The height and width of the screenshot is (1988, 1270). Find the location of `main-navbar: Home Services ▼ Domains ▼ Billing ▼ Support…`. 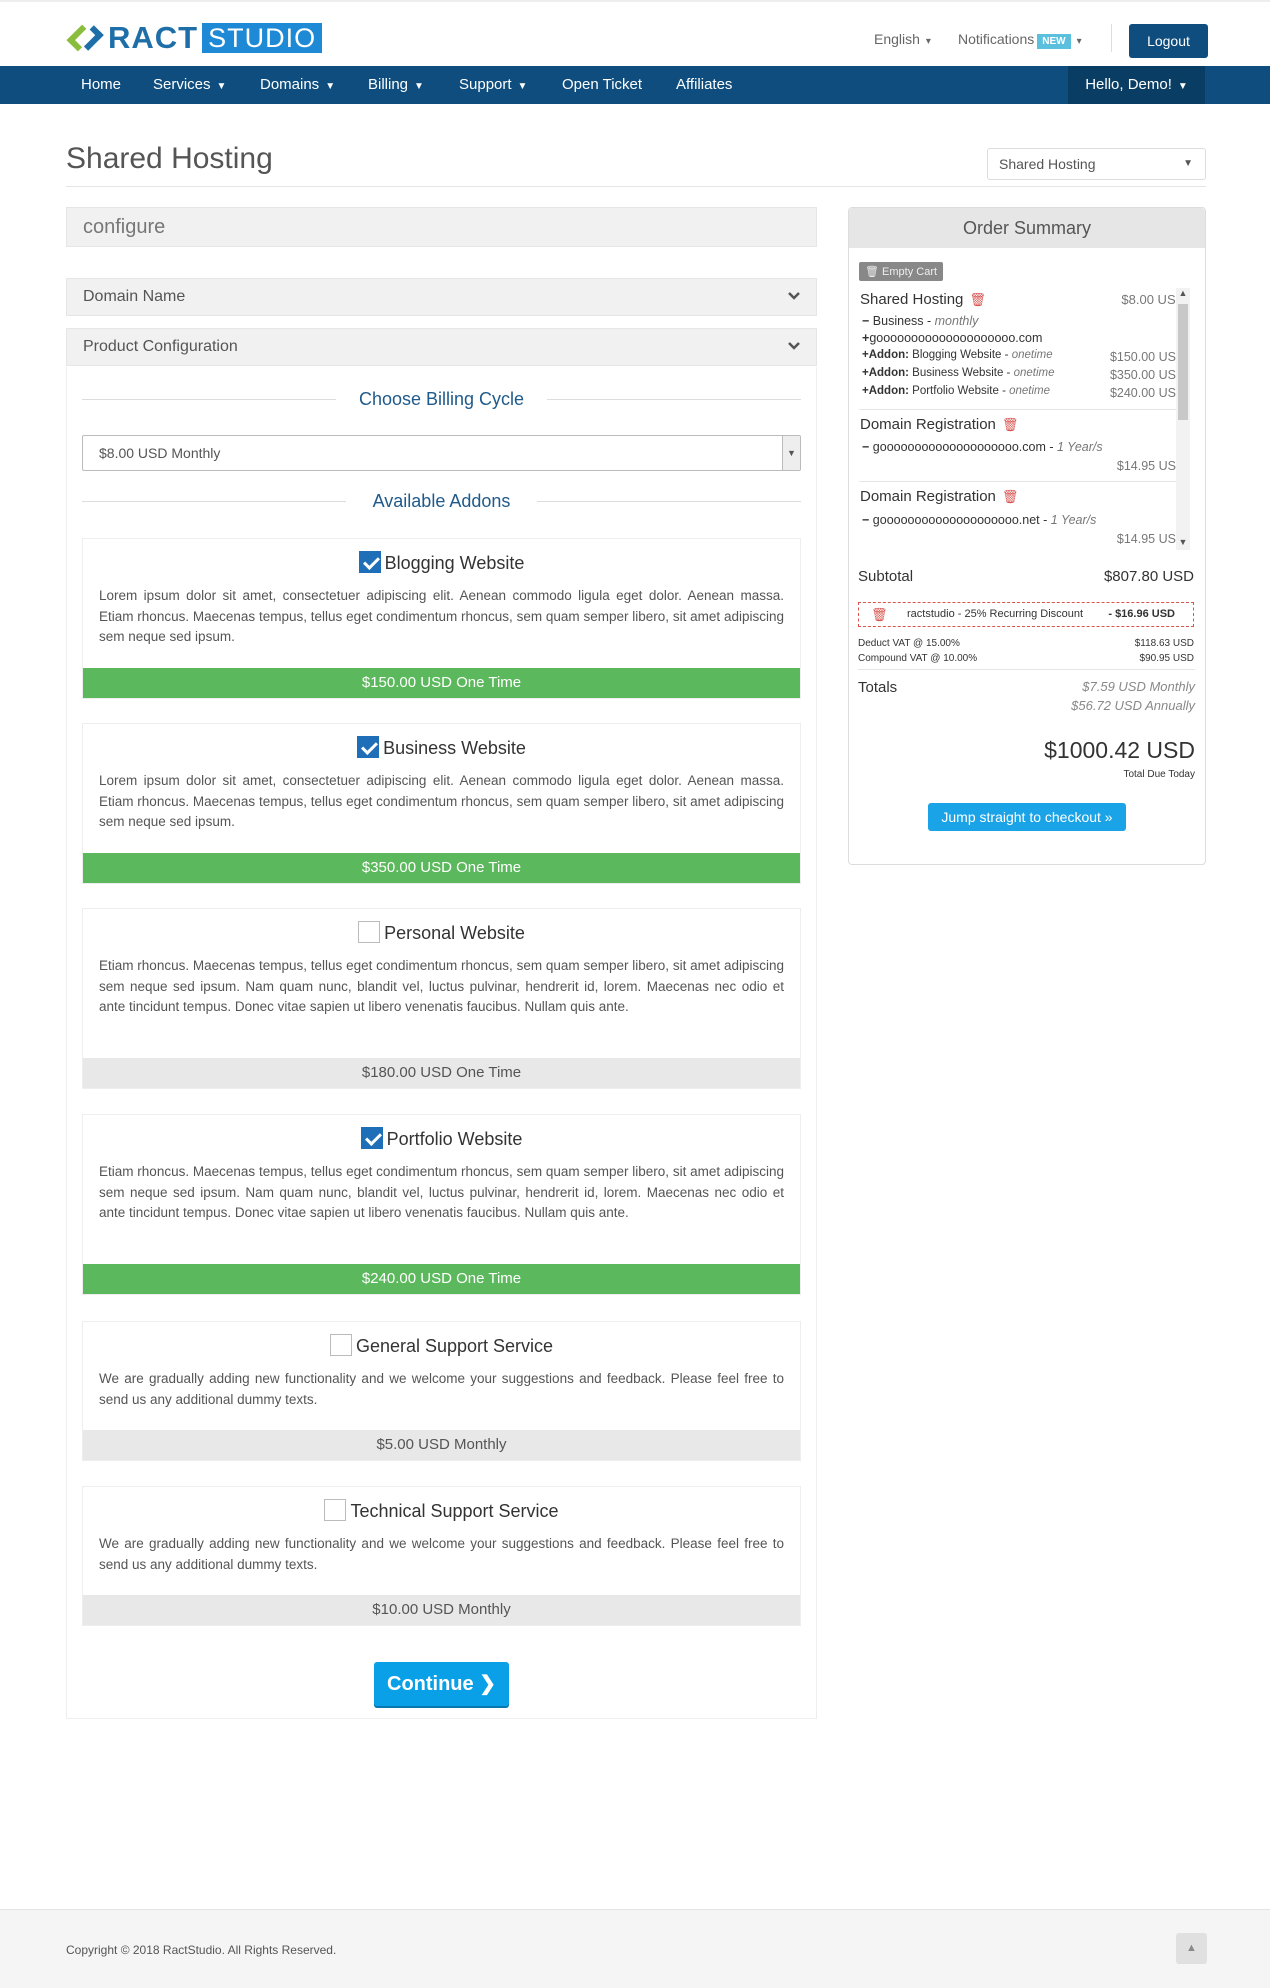

main-navbar: Home Services ▼ Domains ▼ Billing ▼ Support… is located at coordinates (635, 85).